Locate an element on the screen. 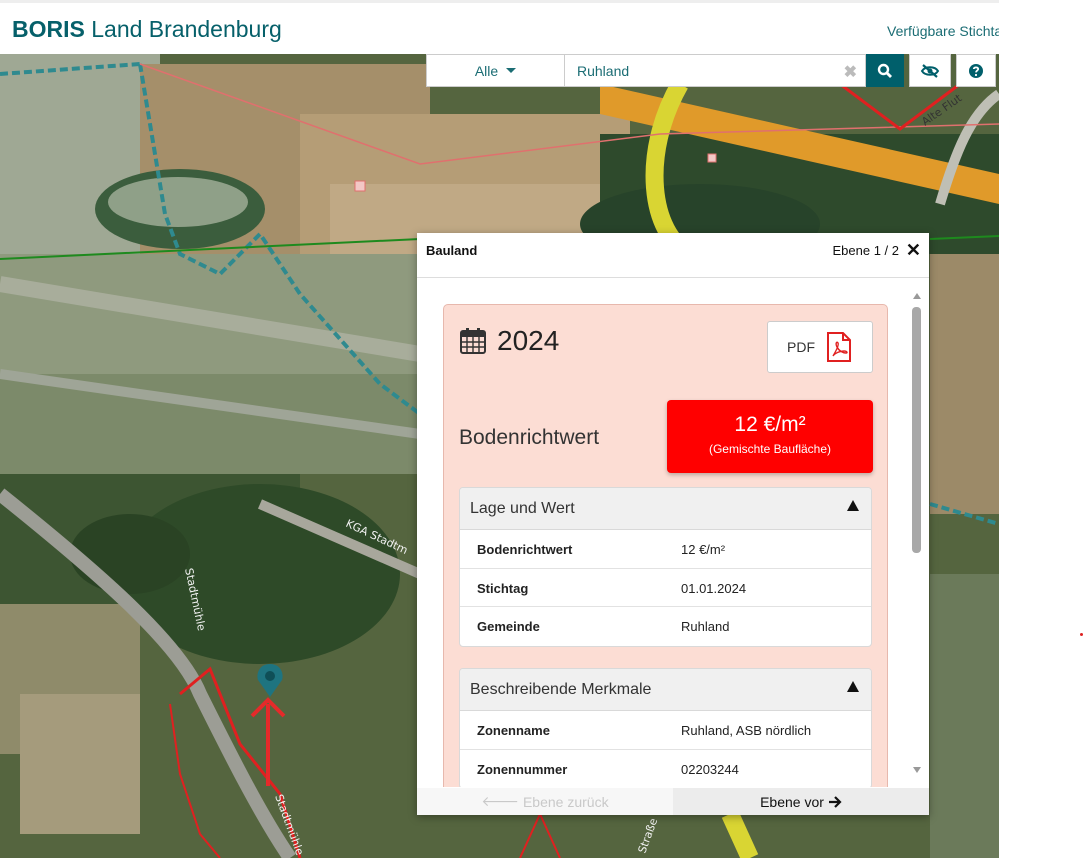 The image size is (1084, 858). row-value: Ruhland, ASB nördlich is located at coordinates (746, 730).